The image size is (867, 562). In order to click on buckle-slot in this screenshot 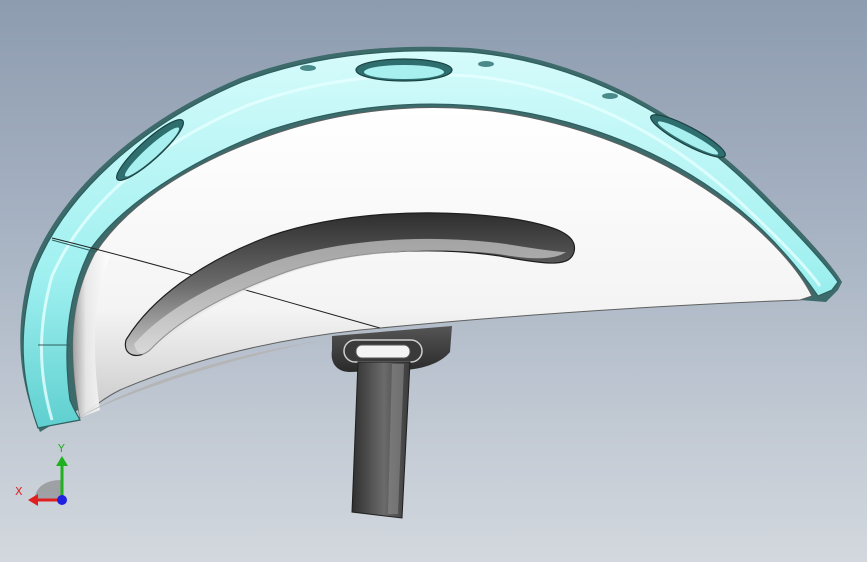, I will do `click(383, 351)`.